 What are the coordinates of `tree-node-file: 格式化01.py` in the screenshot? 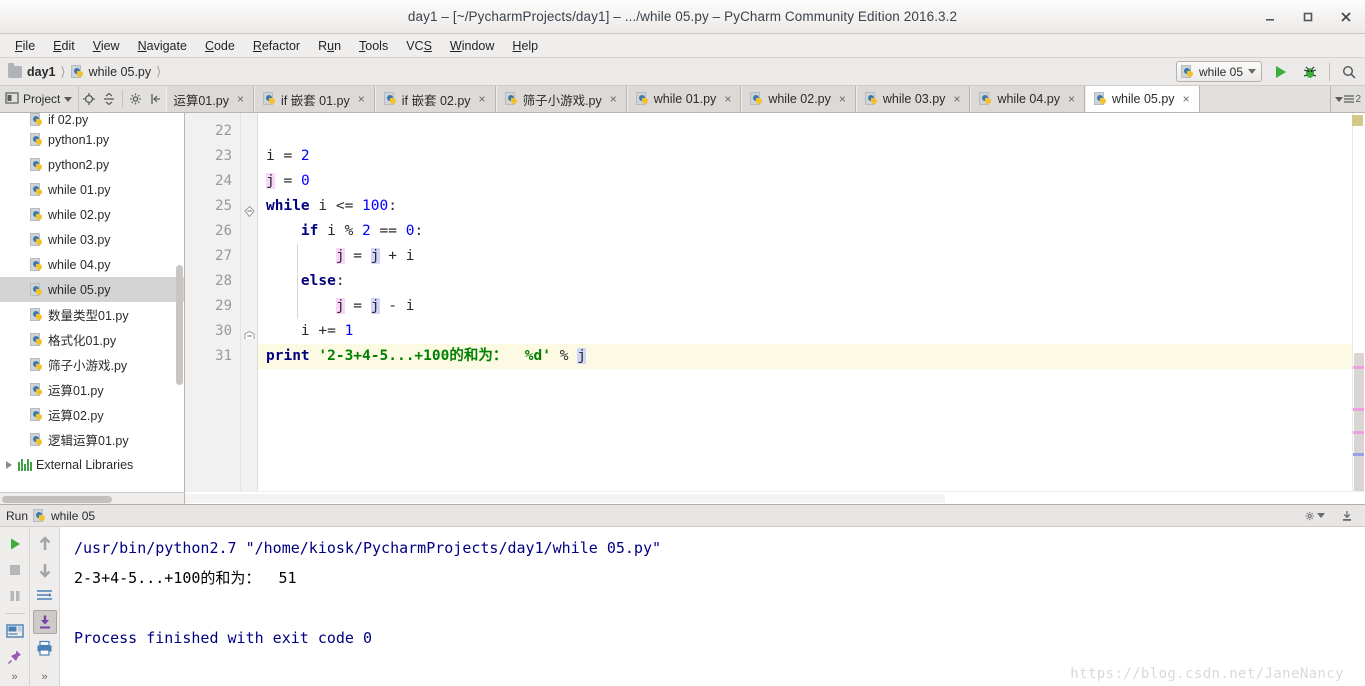 It's located at (92, 339).